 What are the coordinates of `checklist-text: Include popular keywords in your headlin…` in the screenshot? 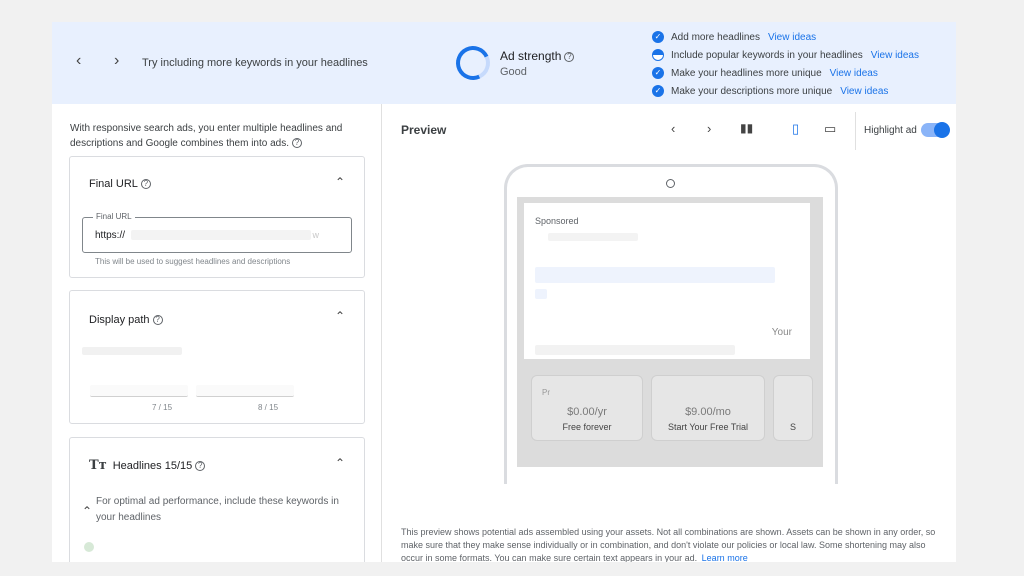 It's located at (767, 55).